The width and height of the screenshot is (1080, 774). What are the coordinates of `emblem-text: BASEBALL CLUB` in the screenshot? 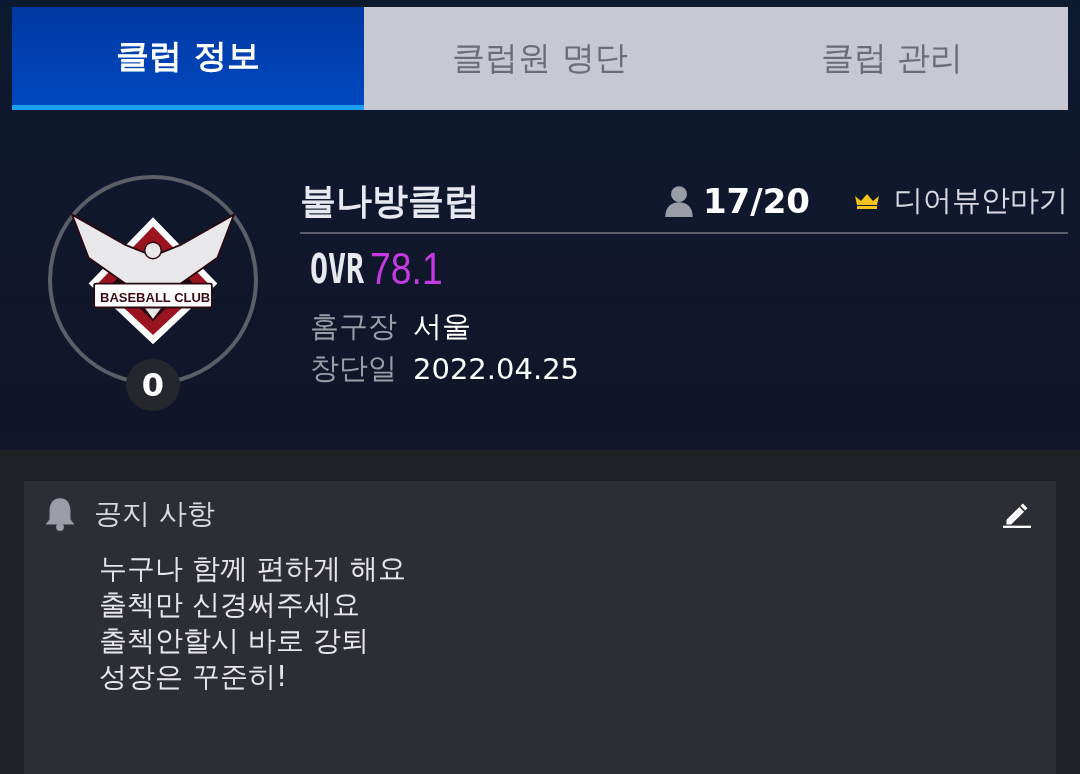 It's located at (155, 297).